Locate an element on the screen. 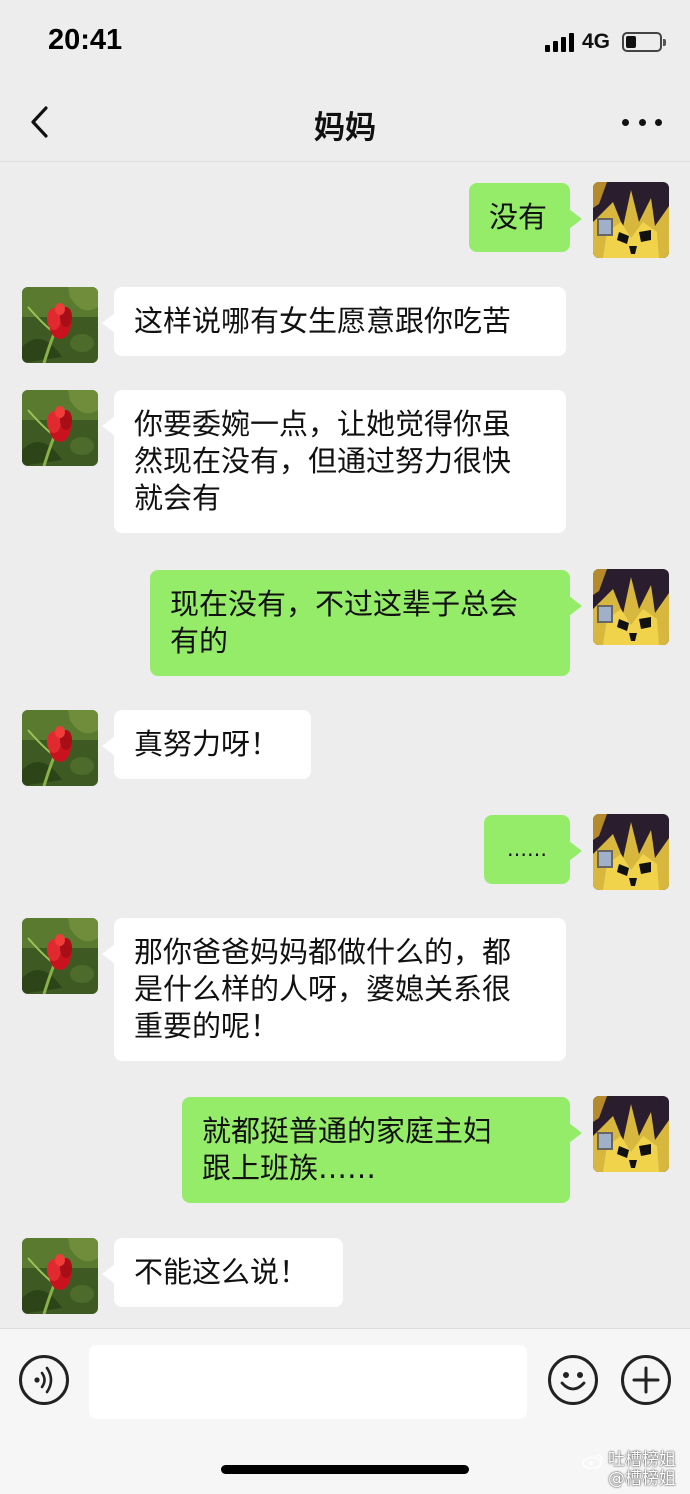 Image resolution: width=690 pixels, height=1494 pixels. message-text-line: 你要委婉一点，让她觉得你虽 is located at coordinates (323, 424).